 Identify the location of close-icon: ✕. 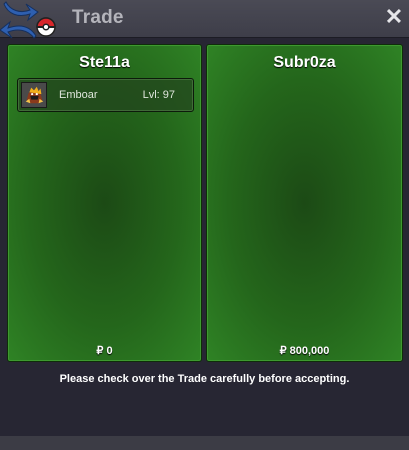
(394, 16).